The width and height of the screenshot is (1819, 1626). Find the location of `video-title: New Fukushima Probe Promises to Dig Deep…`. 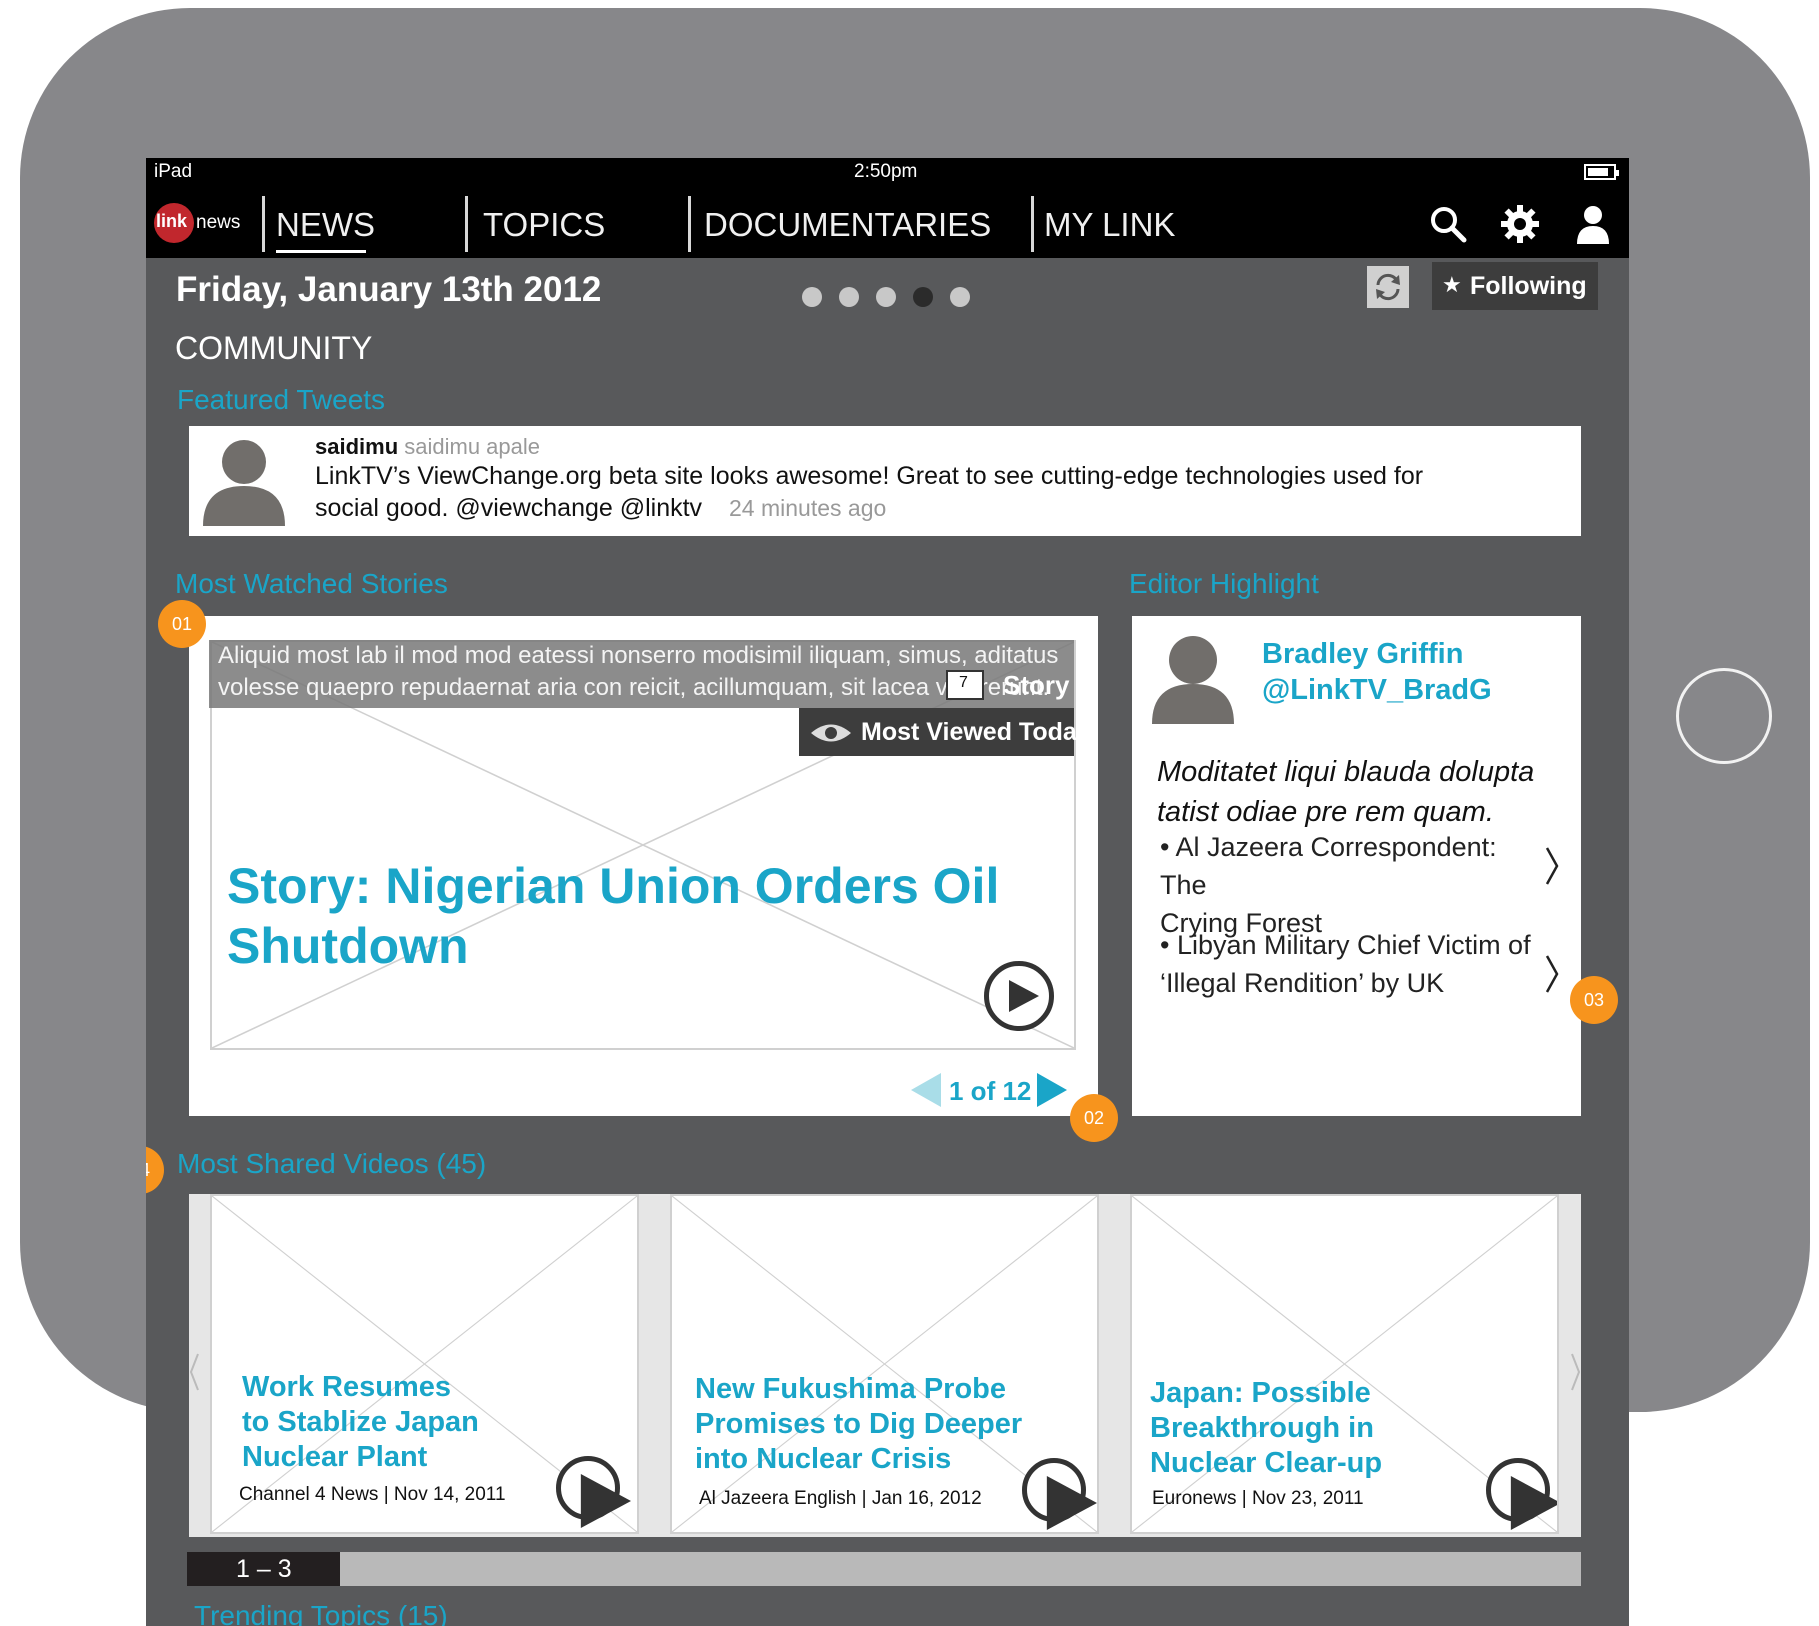

video-title: New Fukushima Probe Promises to Dig Deep… is located at coordinates (858, 1424).